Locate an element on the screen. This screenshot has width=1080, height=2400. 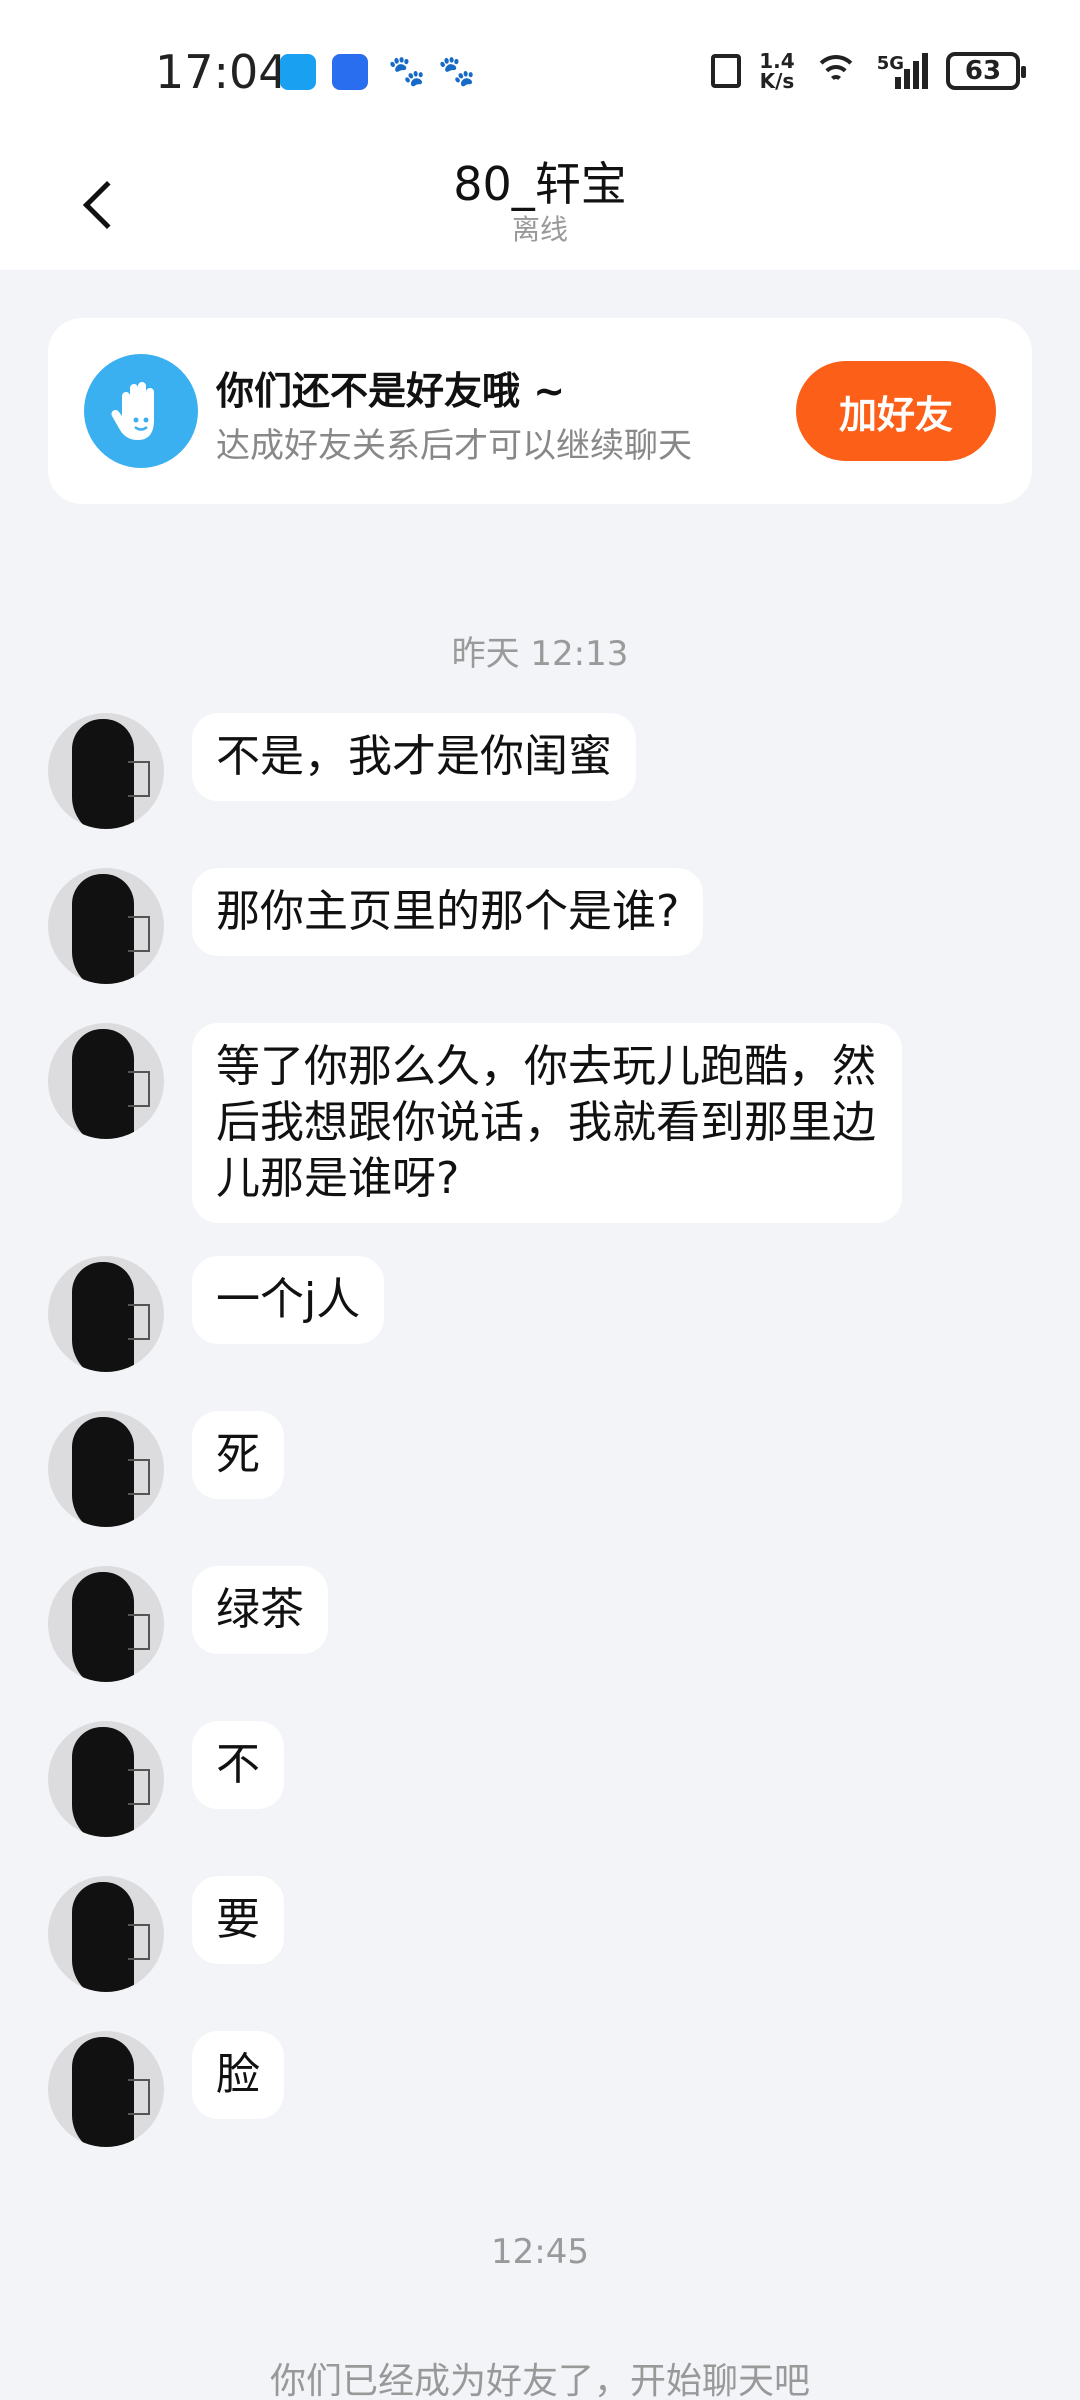
timestamp: 12:45 is located at coordinates (540, 2252).